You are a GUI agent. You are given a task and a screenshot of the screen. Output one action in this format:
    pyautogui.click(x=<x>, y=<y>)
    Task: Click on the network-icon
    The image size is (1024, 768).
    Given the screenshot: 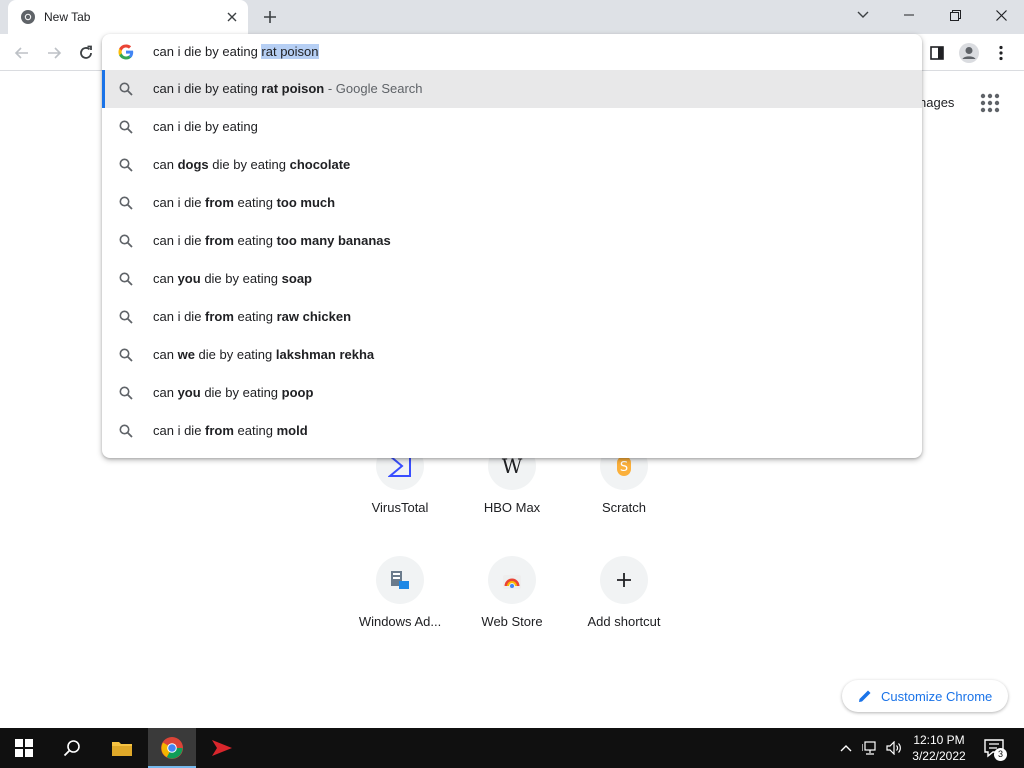 What is the action you would take?
    pyautogui.click(x=870, y=748)
    